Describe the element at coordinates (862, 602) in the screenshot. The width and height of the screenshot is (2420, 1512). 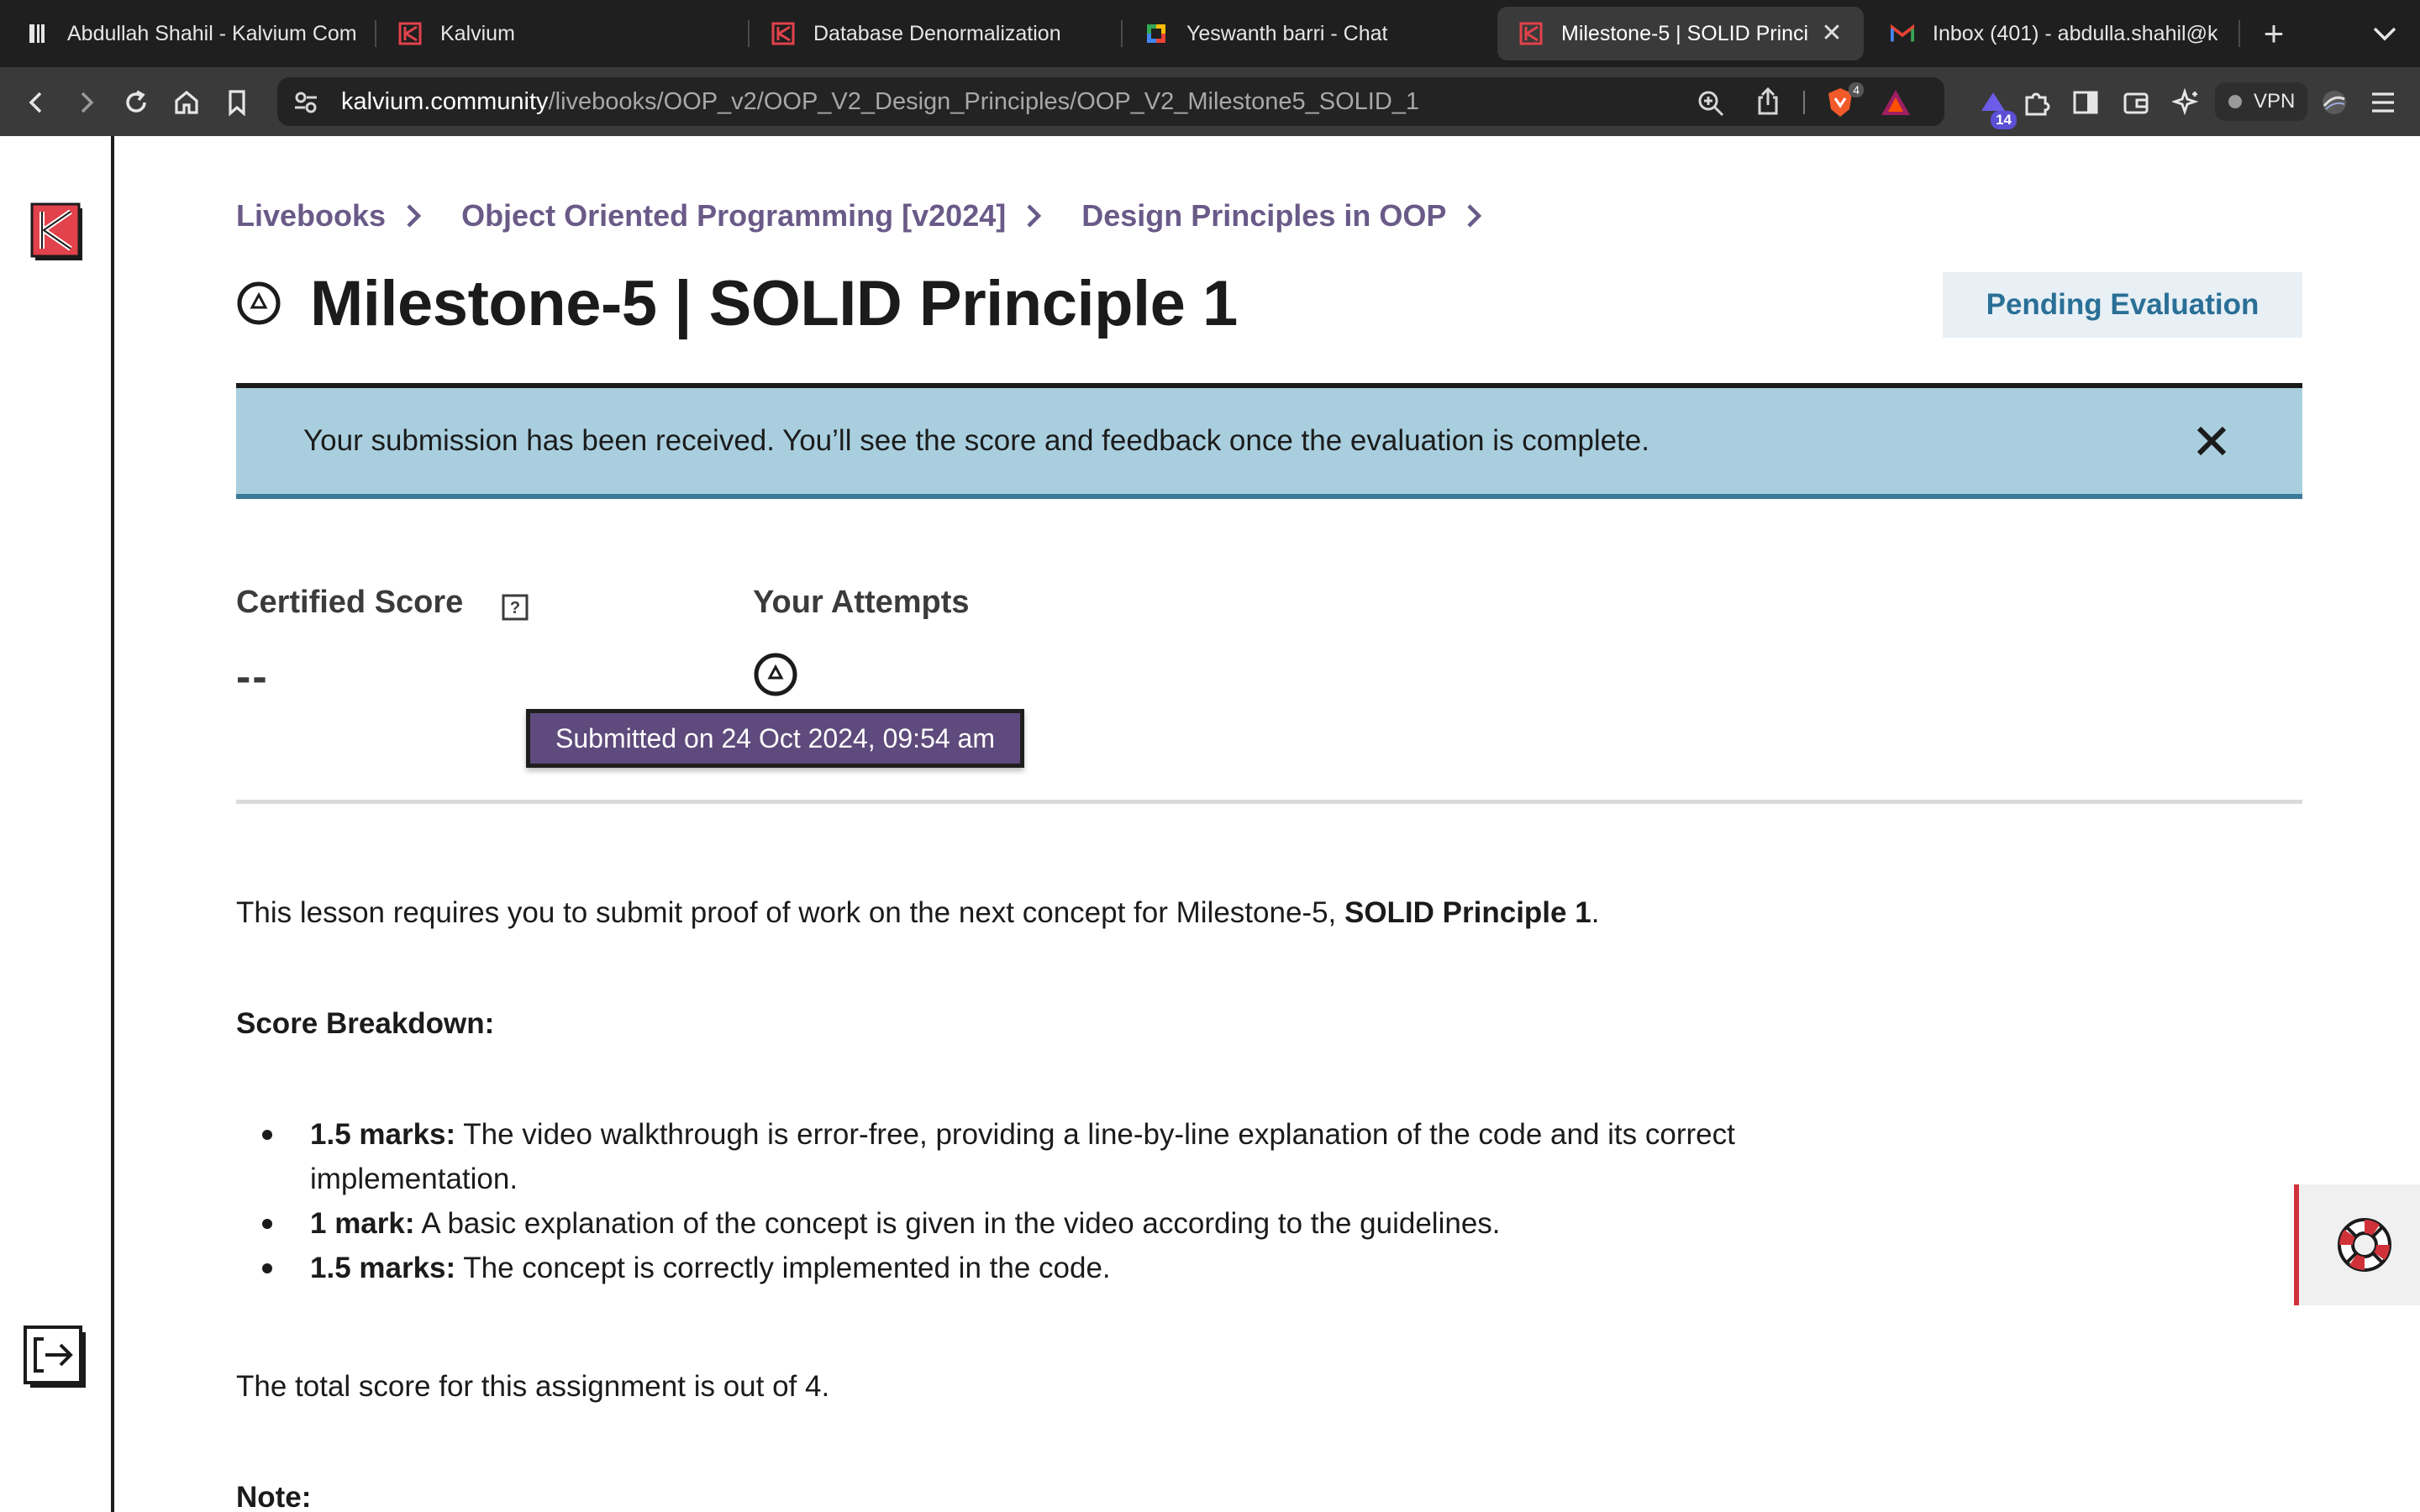
I see `attempts-label: Your Attempts` at that location.